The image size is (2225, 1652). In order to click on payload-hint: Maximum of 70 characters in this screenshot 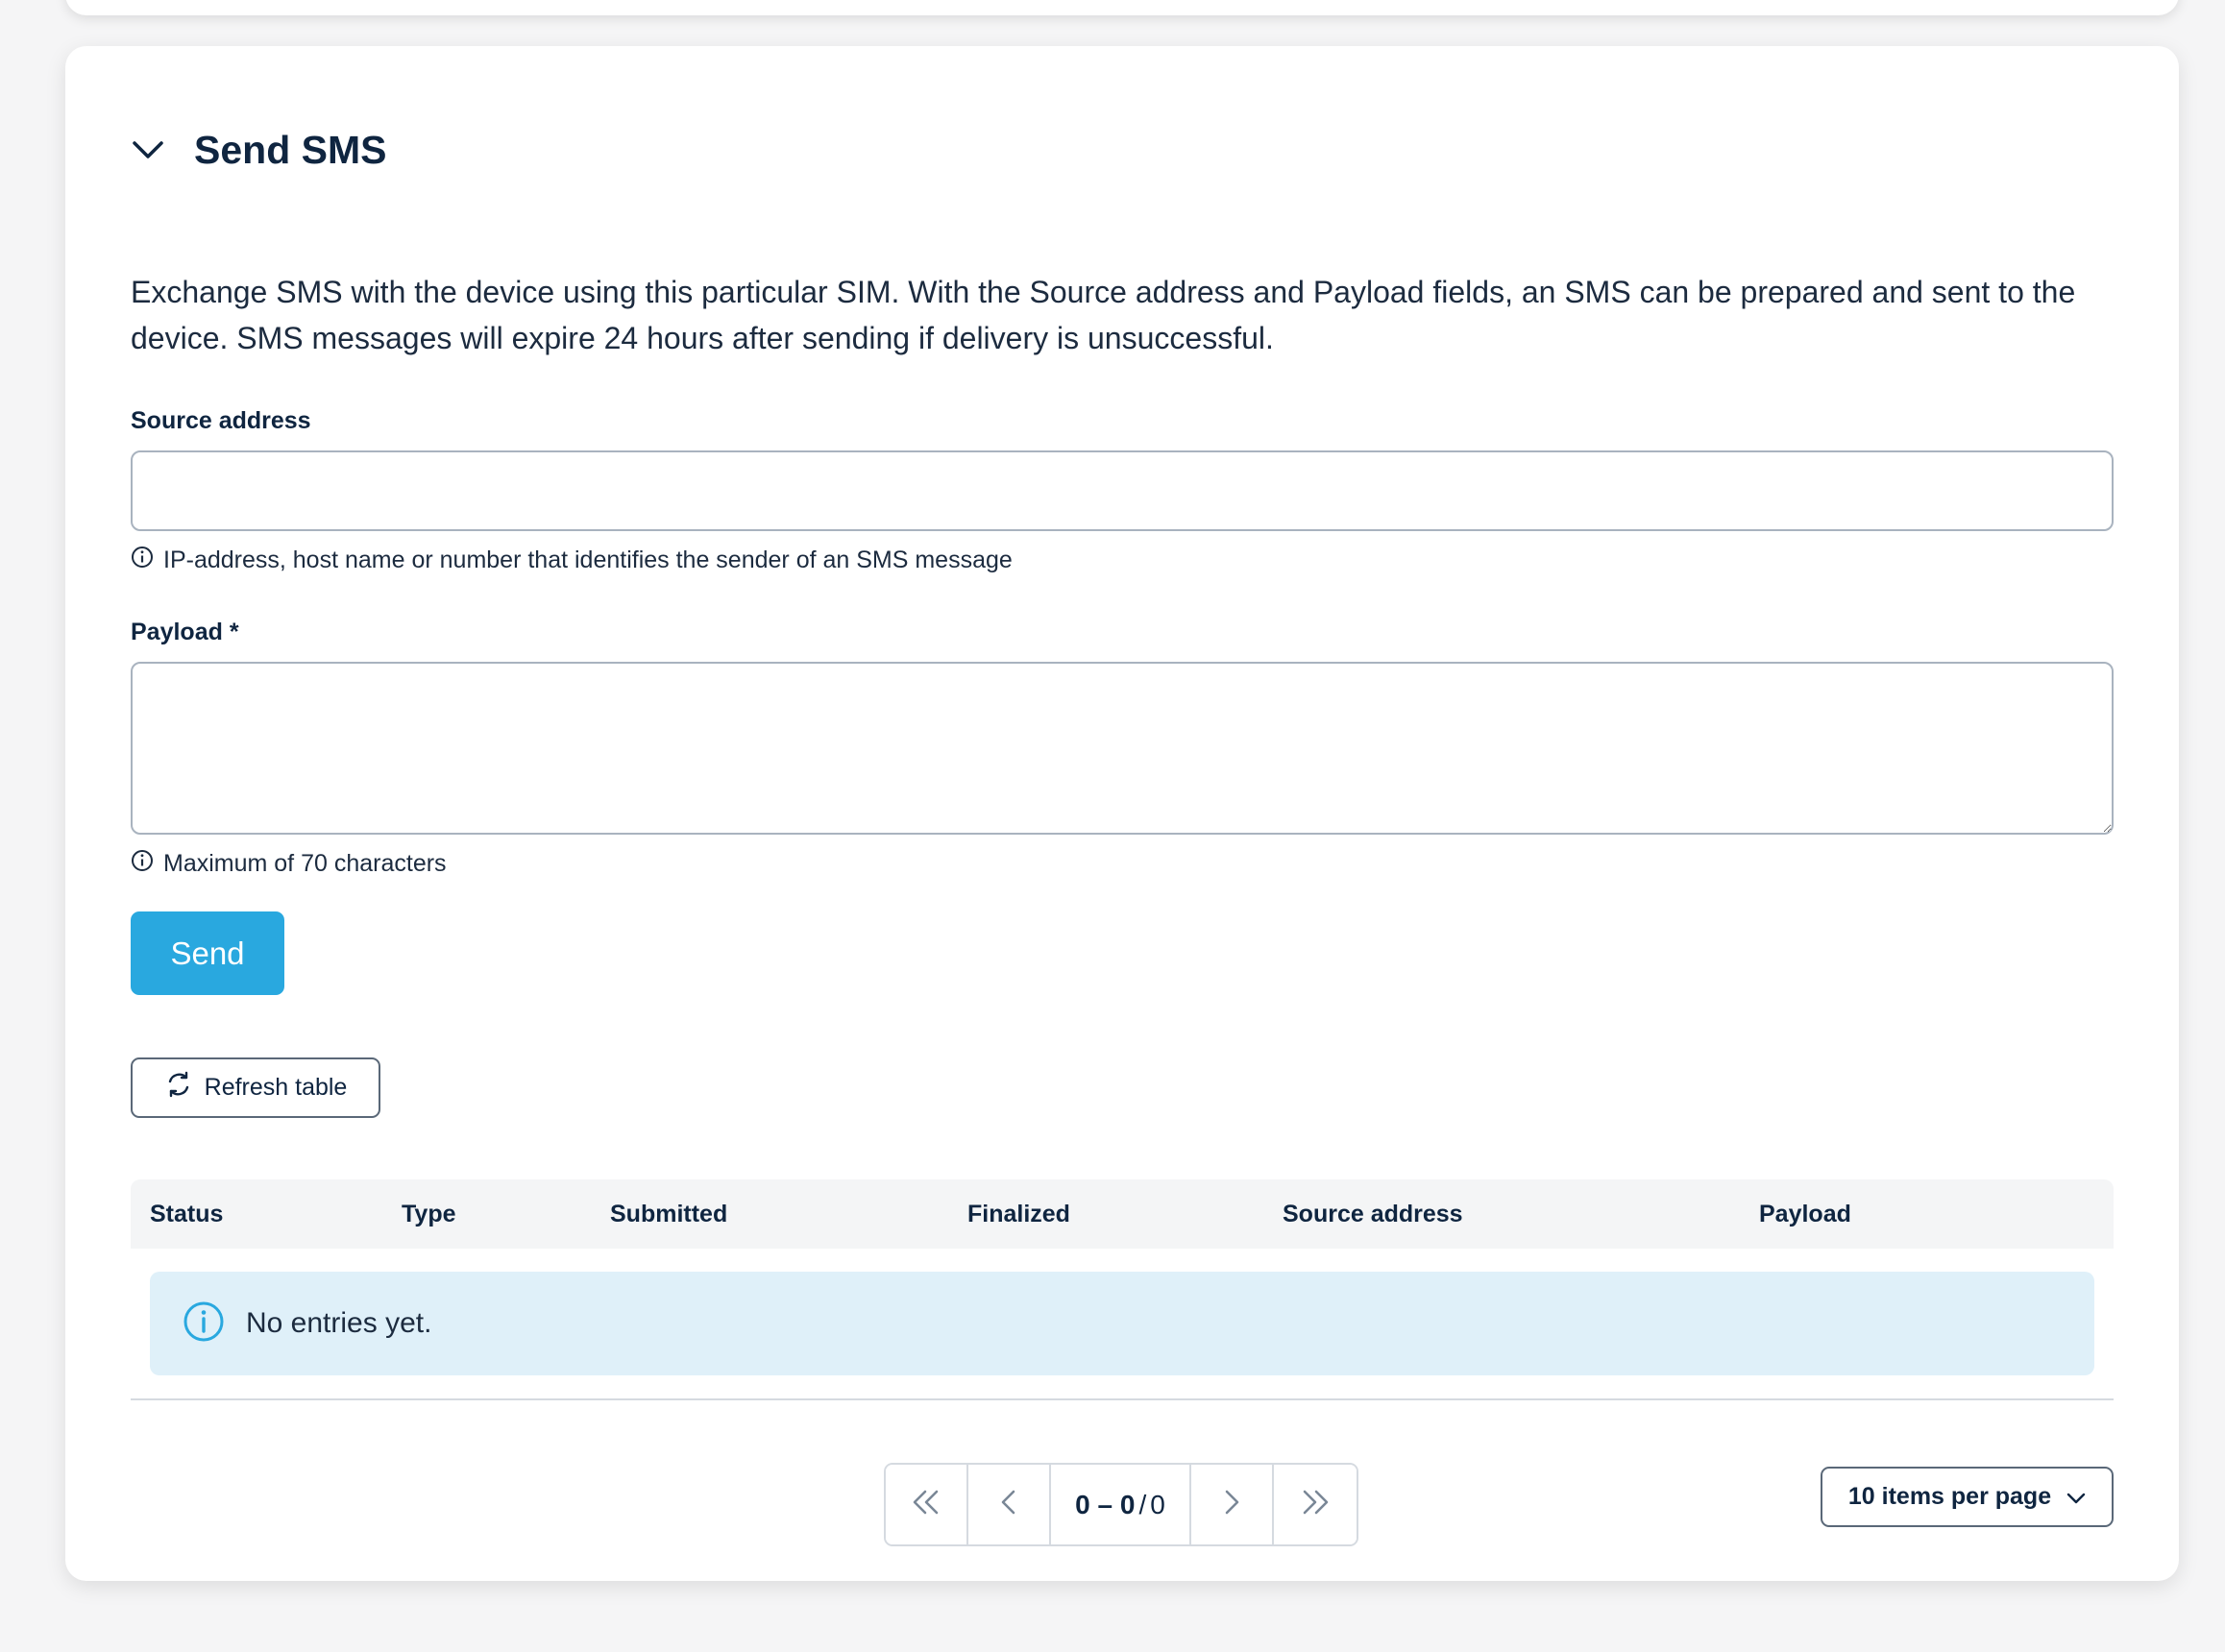, I will do `click(289, 864)`.